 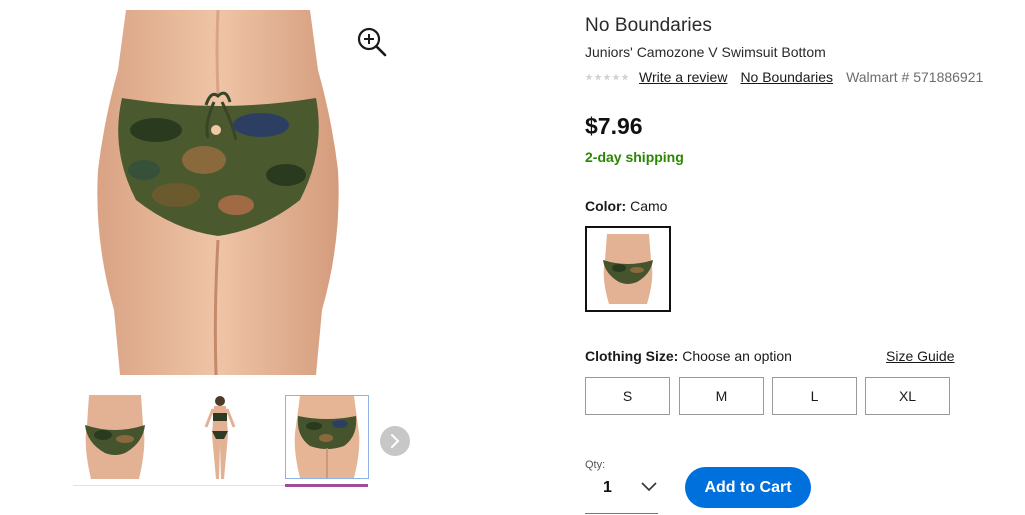 I want to click on chevron-down-icon, so click(x=649, y=487).